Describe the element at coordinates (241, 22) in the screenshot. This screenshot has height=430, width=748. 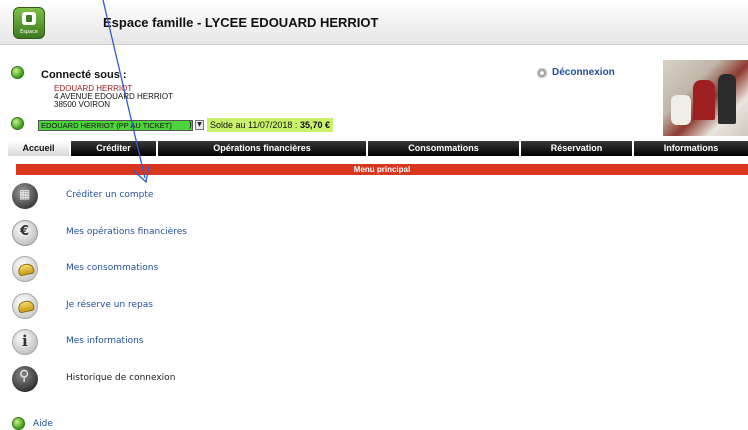
I see `page-title: Espace famille - LYCEE EDOUARD HERRIOT` at that location.